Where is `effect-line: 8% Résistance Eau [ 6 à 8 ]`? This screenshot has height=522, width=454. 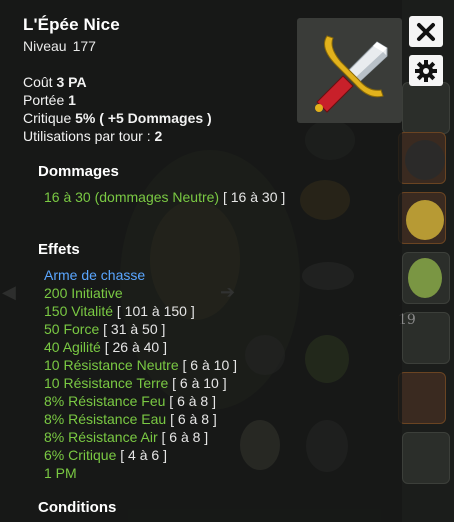
effect-line: 8% Résistance Eau [ 6 à 8 ] is located at coordinates (130, 419).